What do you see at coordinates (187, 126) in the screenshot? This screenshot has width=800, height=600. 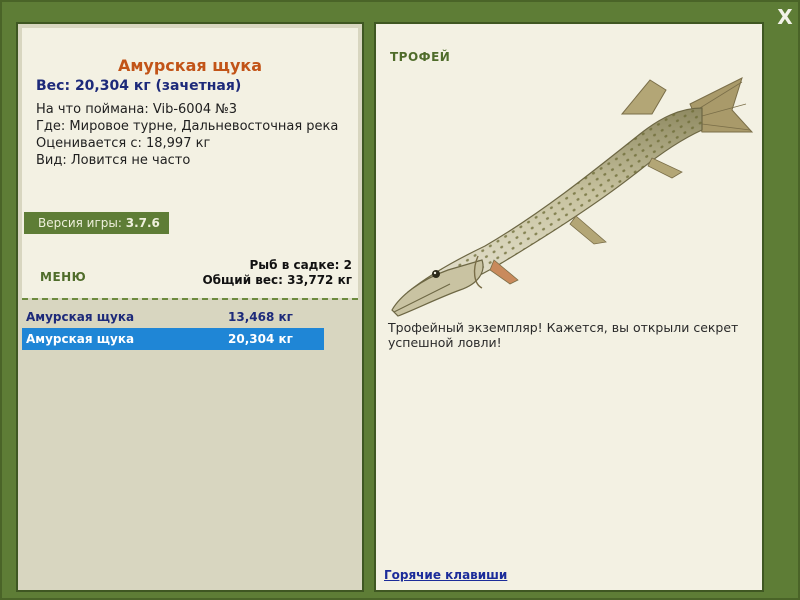 I see `location-info: Где: Мировое турне, Дальневосточная река` at bounding box center [187, 126].